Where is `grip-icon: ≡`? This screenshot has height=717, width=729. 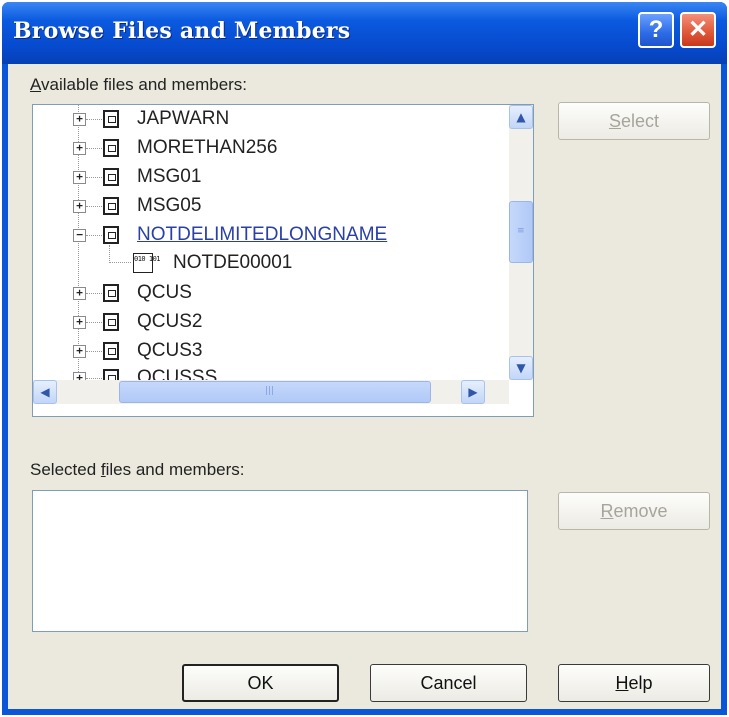
grip-icon: ≡ is located at coordinates (521, 231).